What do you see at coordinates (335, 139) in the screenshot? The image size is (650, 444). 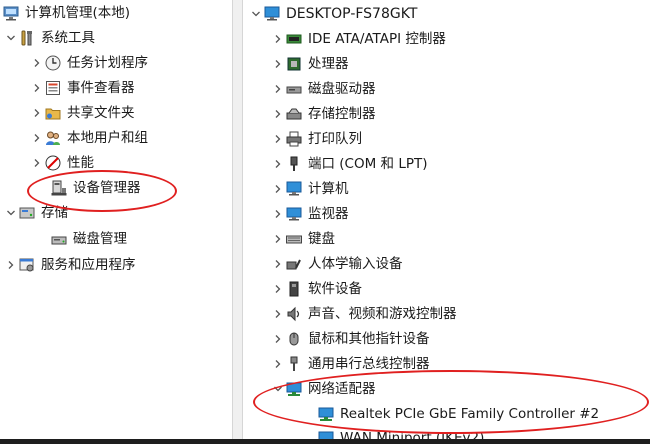 I see `category-label: 打印队列` at bounding box center [335, 139].